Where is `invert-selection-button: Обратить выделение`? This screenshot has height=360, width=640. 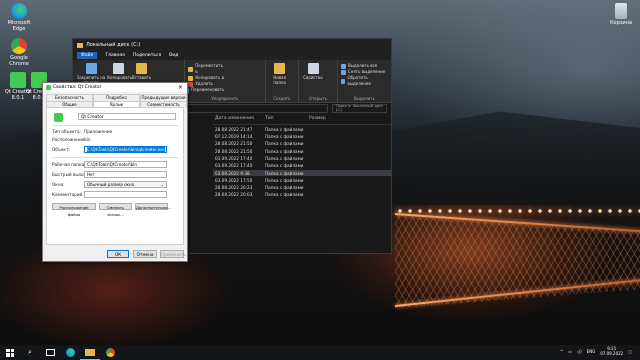
invert-selection-button: Обратить выделение is located at coordinates (364, 81).